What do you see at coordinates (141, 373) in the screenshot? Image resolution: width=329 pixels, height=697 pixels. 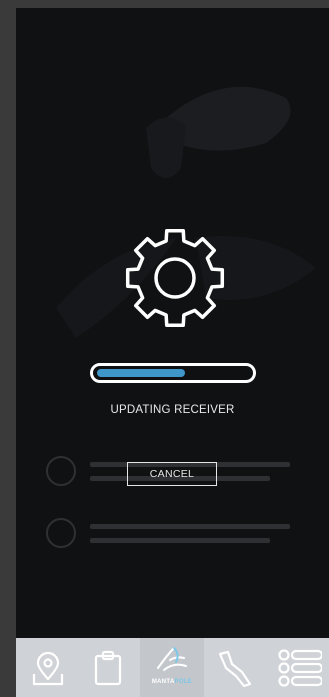 I see `progress-fill` at bounding box center [141, 373].